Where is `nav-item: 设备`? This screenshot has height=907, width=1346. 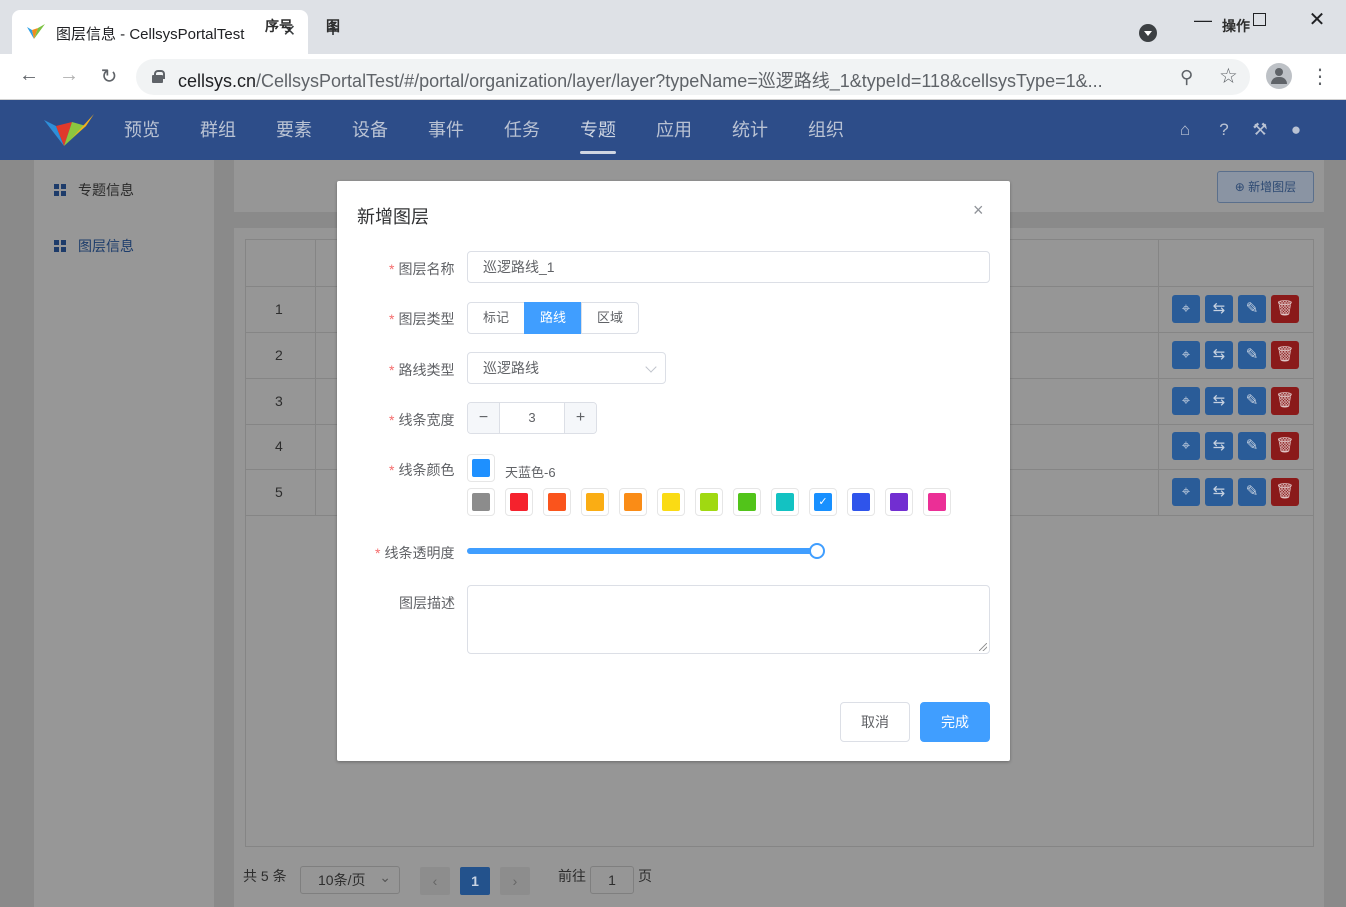
nav-item: 设备 is located at coordinates (370, 130).